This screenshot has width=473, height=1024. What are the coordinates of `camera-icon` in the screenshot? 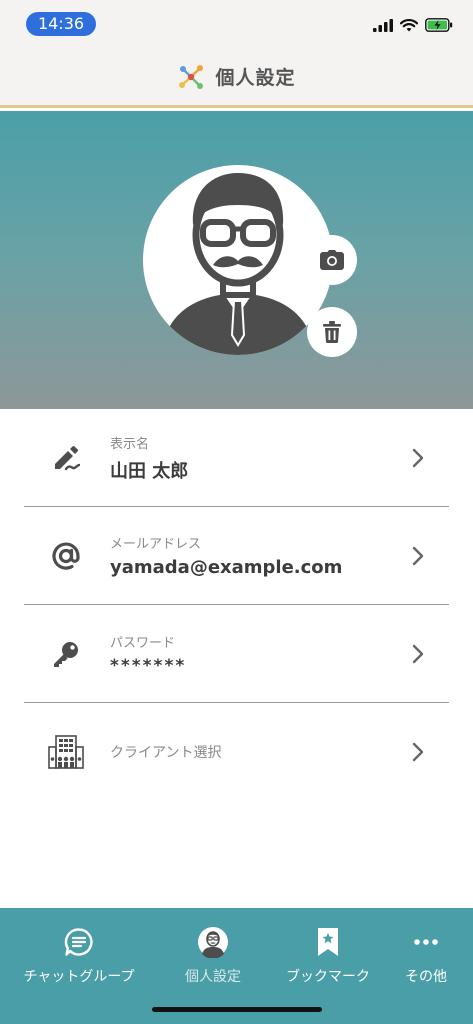 It's located at (332, 260).